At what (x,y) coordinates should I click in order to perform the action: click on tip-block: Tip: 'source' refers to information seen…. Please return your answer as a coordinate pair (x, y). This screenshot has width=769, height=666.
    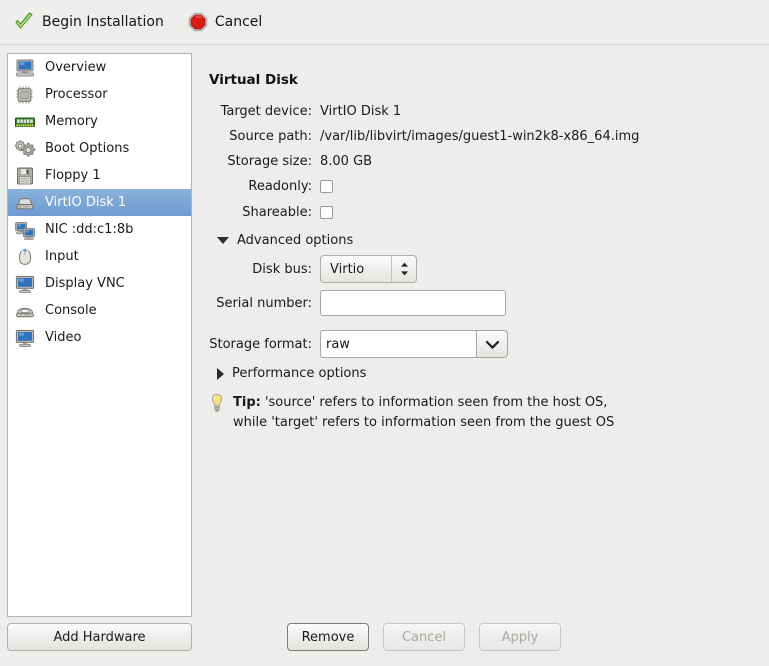
    Looking at the image, I should click on (439, 413).